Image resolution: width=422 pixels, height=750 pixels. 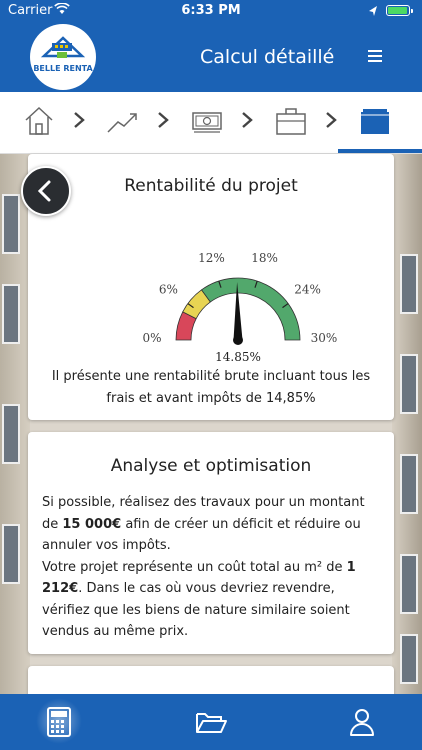 I want to click on step-navigation, so click(x=211, y=123).